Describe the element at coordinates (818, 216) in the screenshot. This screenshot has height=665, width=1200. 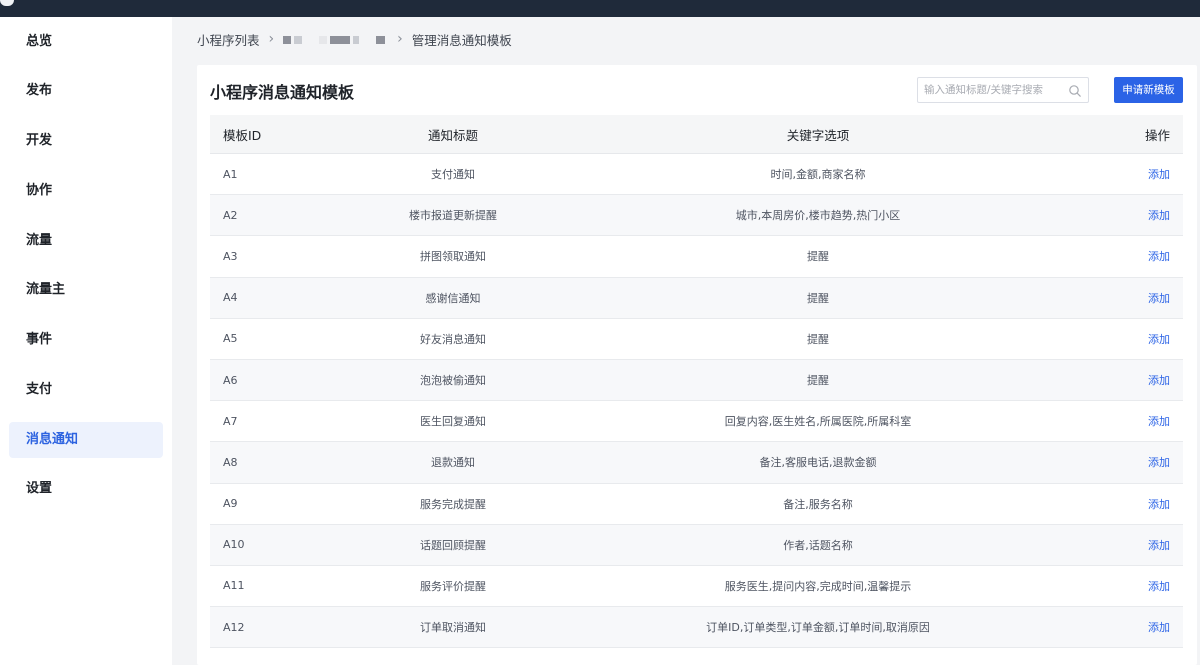
I see `cell-keywords: 城市,本周房价,楼市趋势,热门小区` at that location.